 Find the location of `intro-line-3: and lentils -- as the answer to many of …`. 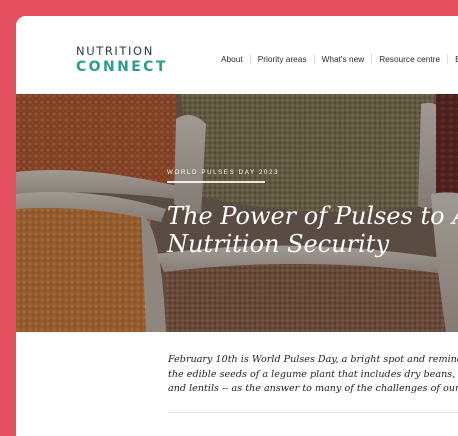

intro-line-3: and lentils -- as the answer to many of … is located at coordinates (313, 388).